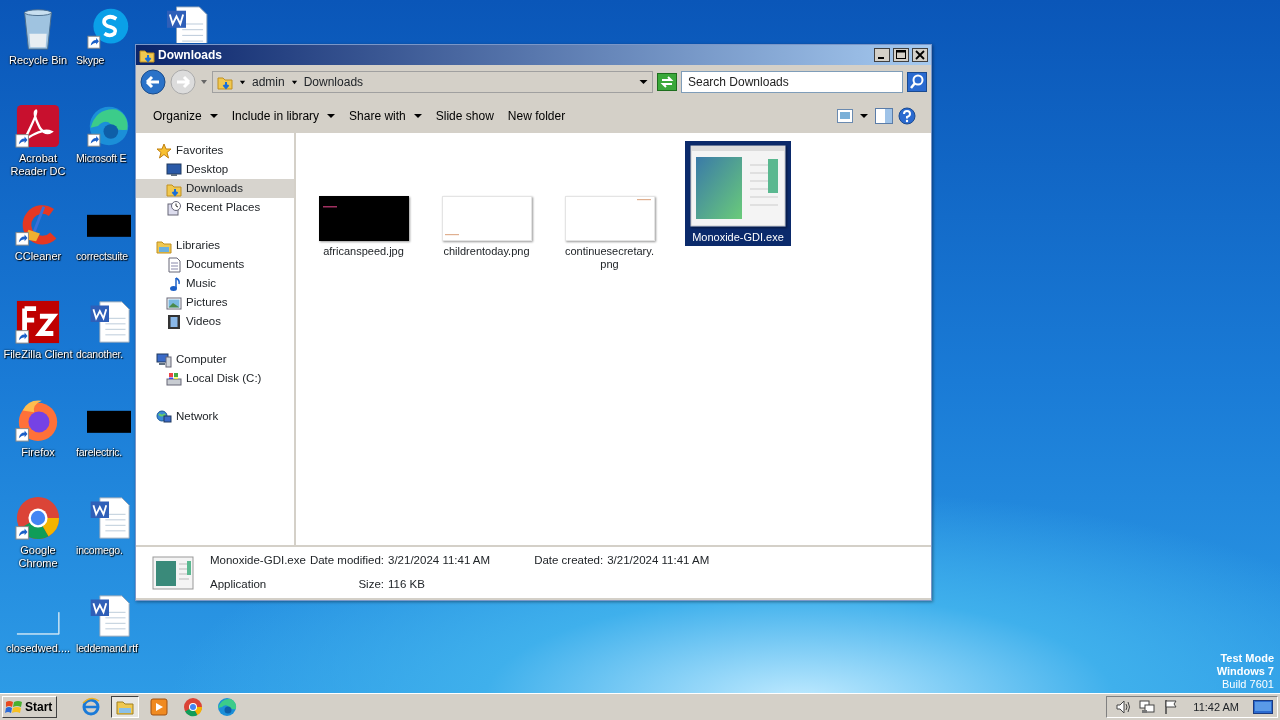 Image resolution: width=1280 pixels, height=720 pixels. Describe the element at coordinates (174, 207) in the screenshot. I see `recent-places-icon` at that location.